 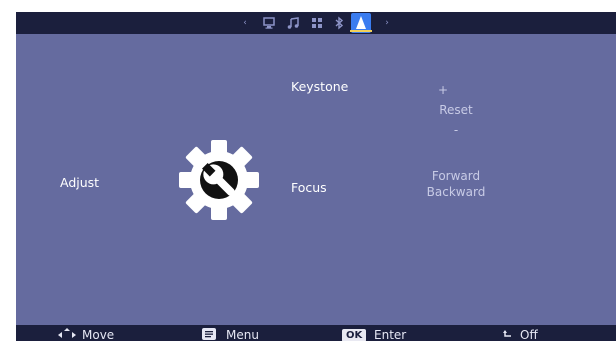 What do you see at coordinates (361, 31) in the screenshot?
I see `active-tab-underline` at bounding box center [361, 31].